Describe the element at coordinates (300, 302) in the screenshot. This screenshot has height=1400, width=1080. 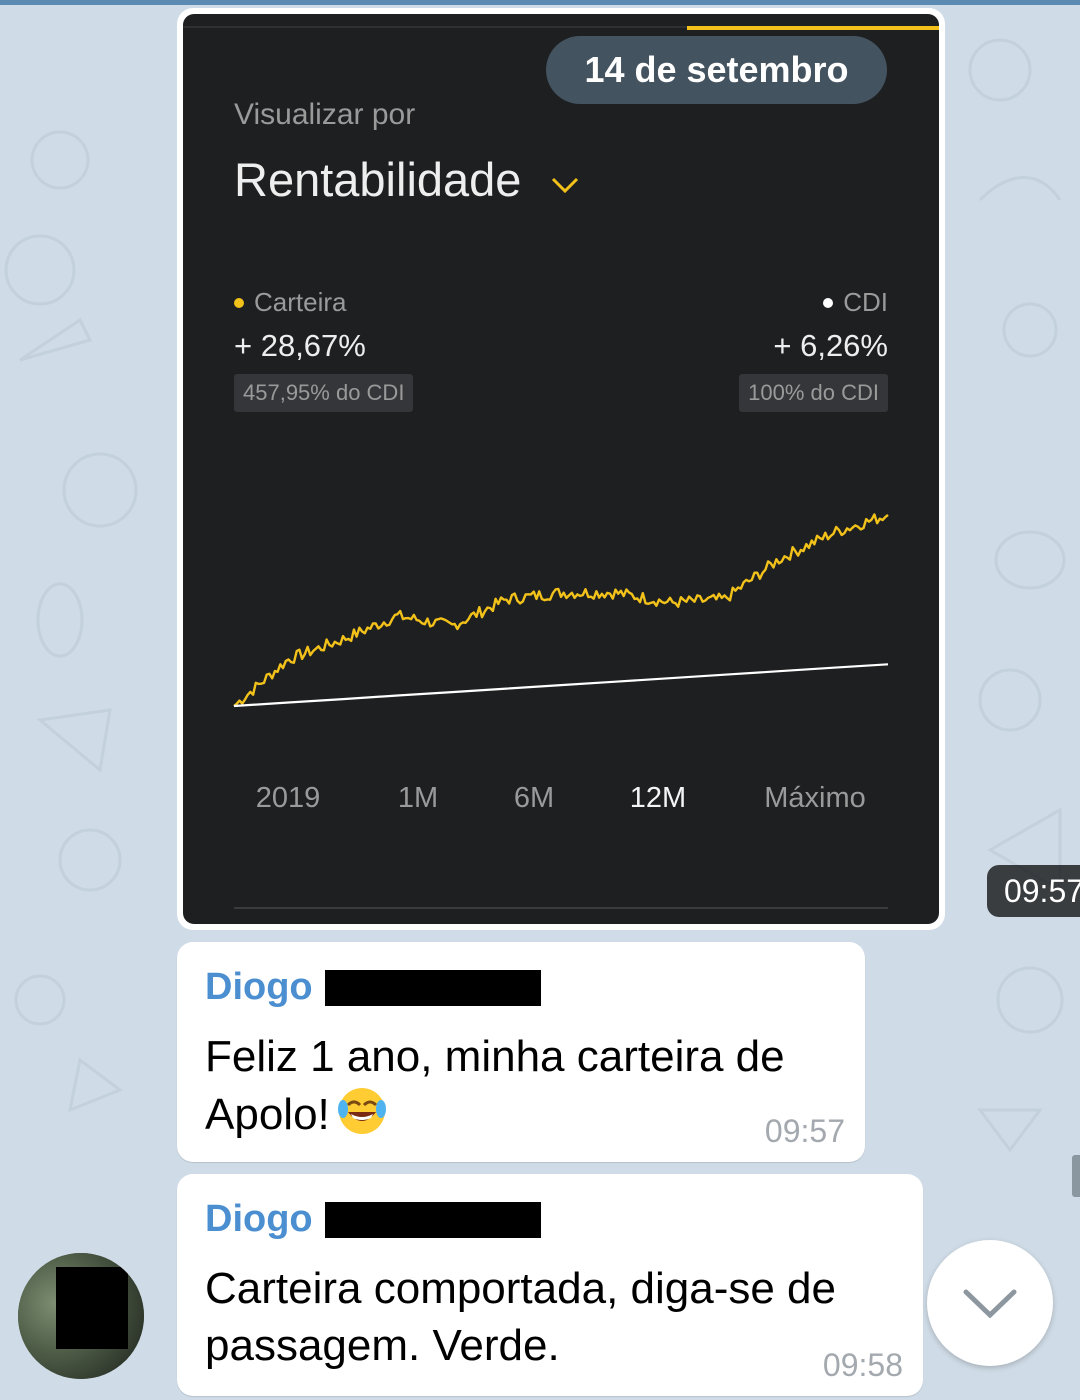
I see `portfolio-name: Carteira` at that location.